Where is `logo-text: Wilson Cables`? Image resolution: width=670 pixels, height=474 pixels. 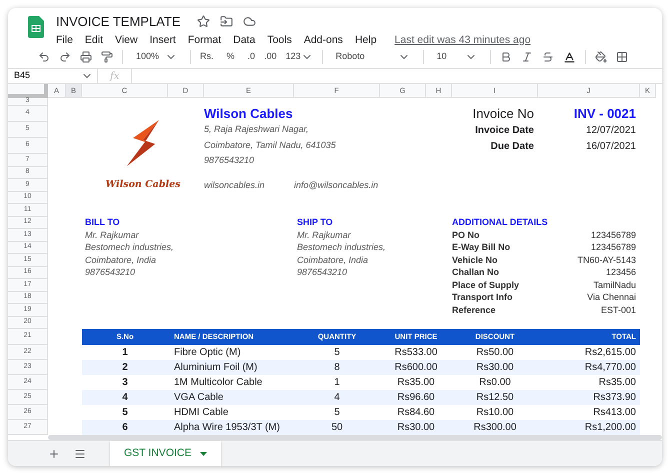
logo-text: Wilson Cables is located at coordinates (143, 185).